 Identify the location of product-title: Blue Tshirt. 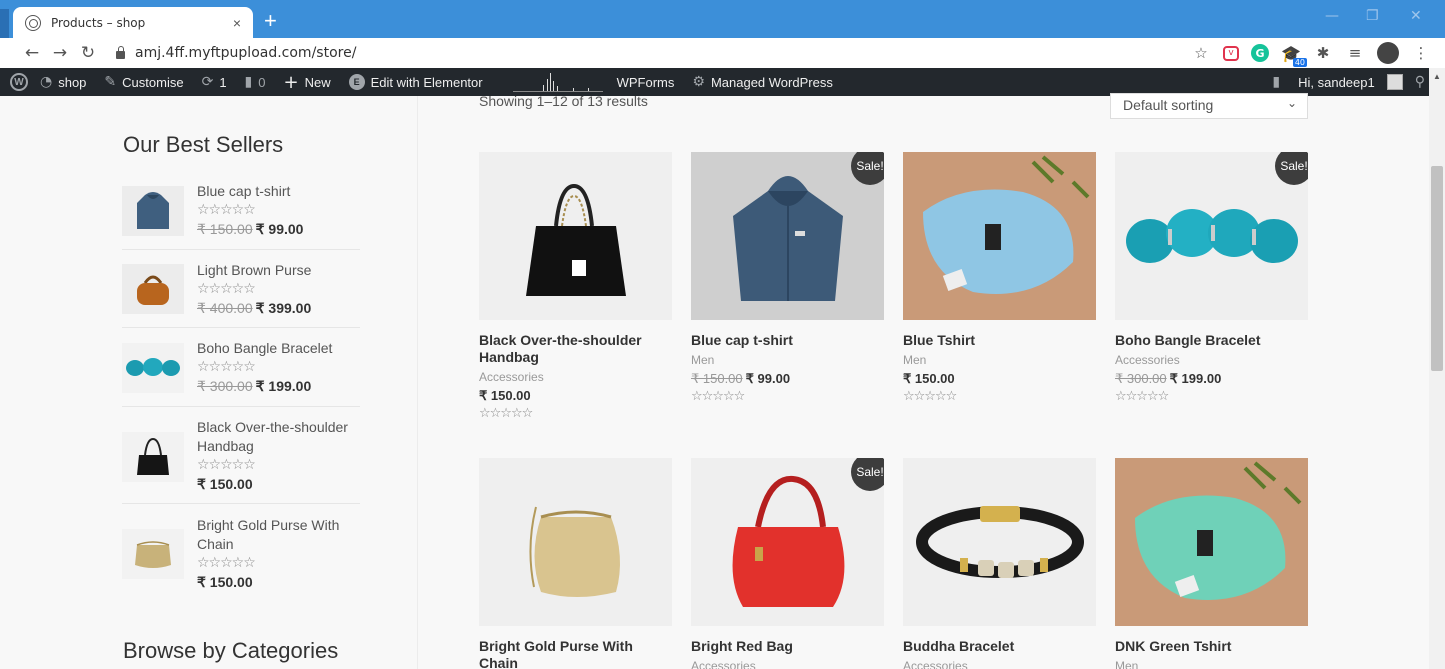
(999, 340).